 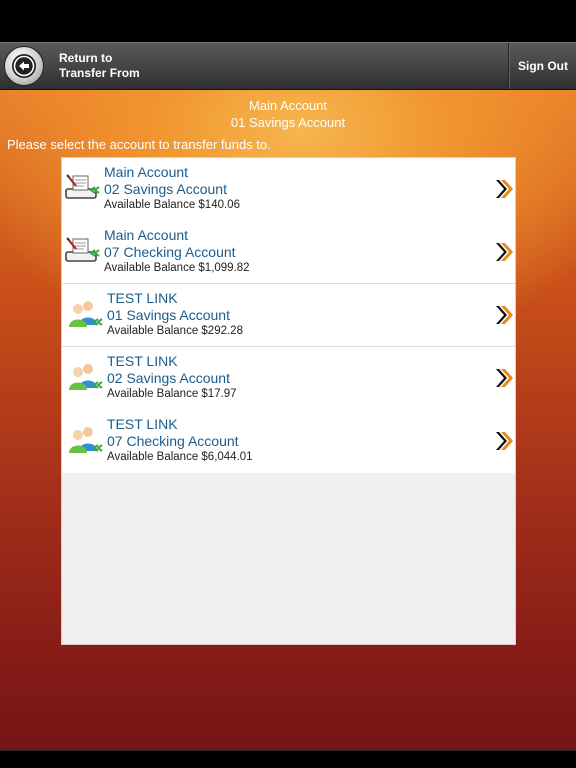 I want to click on top-status-bar, so click(x=288, y=21).